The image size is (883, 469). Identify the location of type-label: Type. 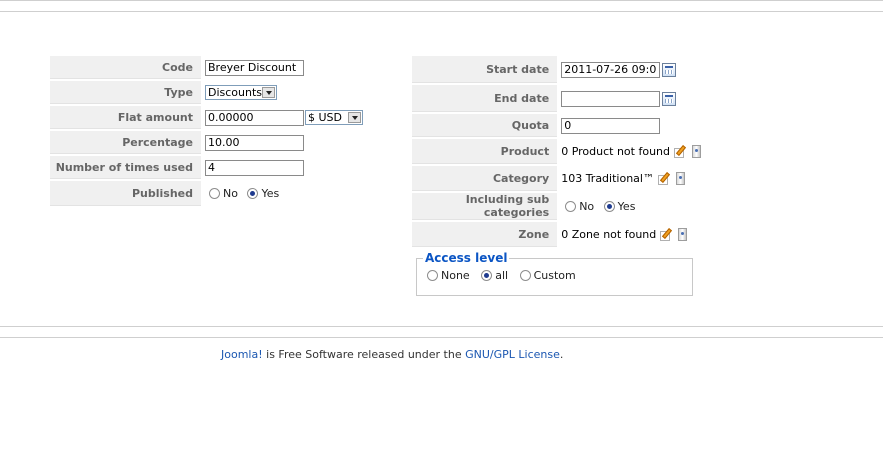
(125, 92).